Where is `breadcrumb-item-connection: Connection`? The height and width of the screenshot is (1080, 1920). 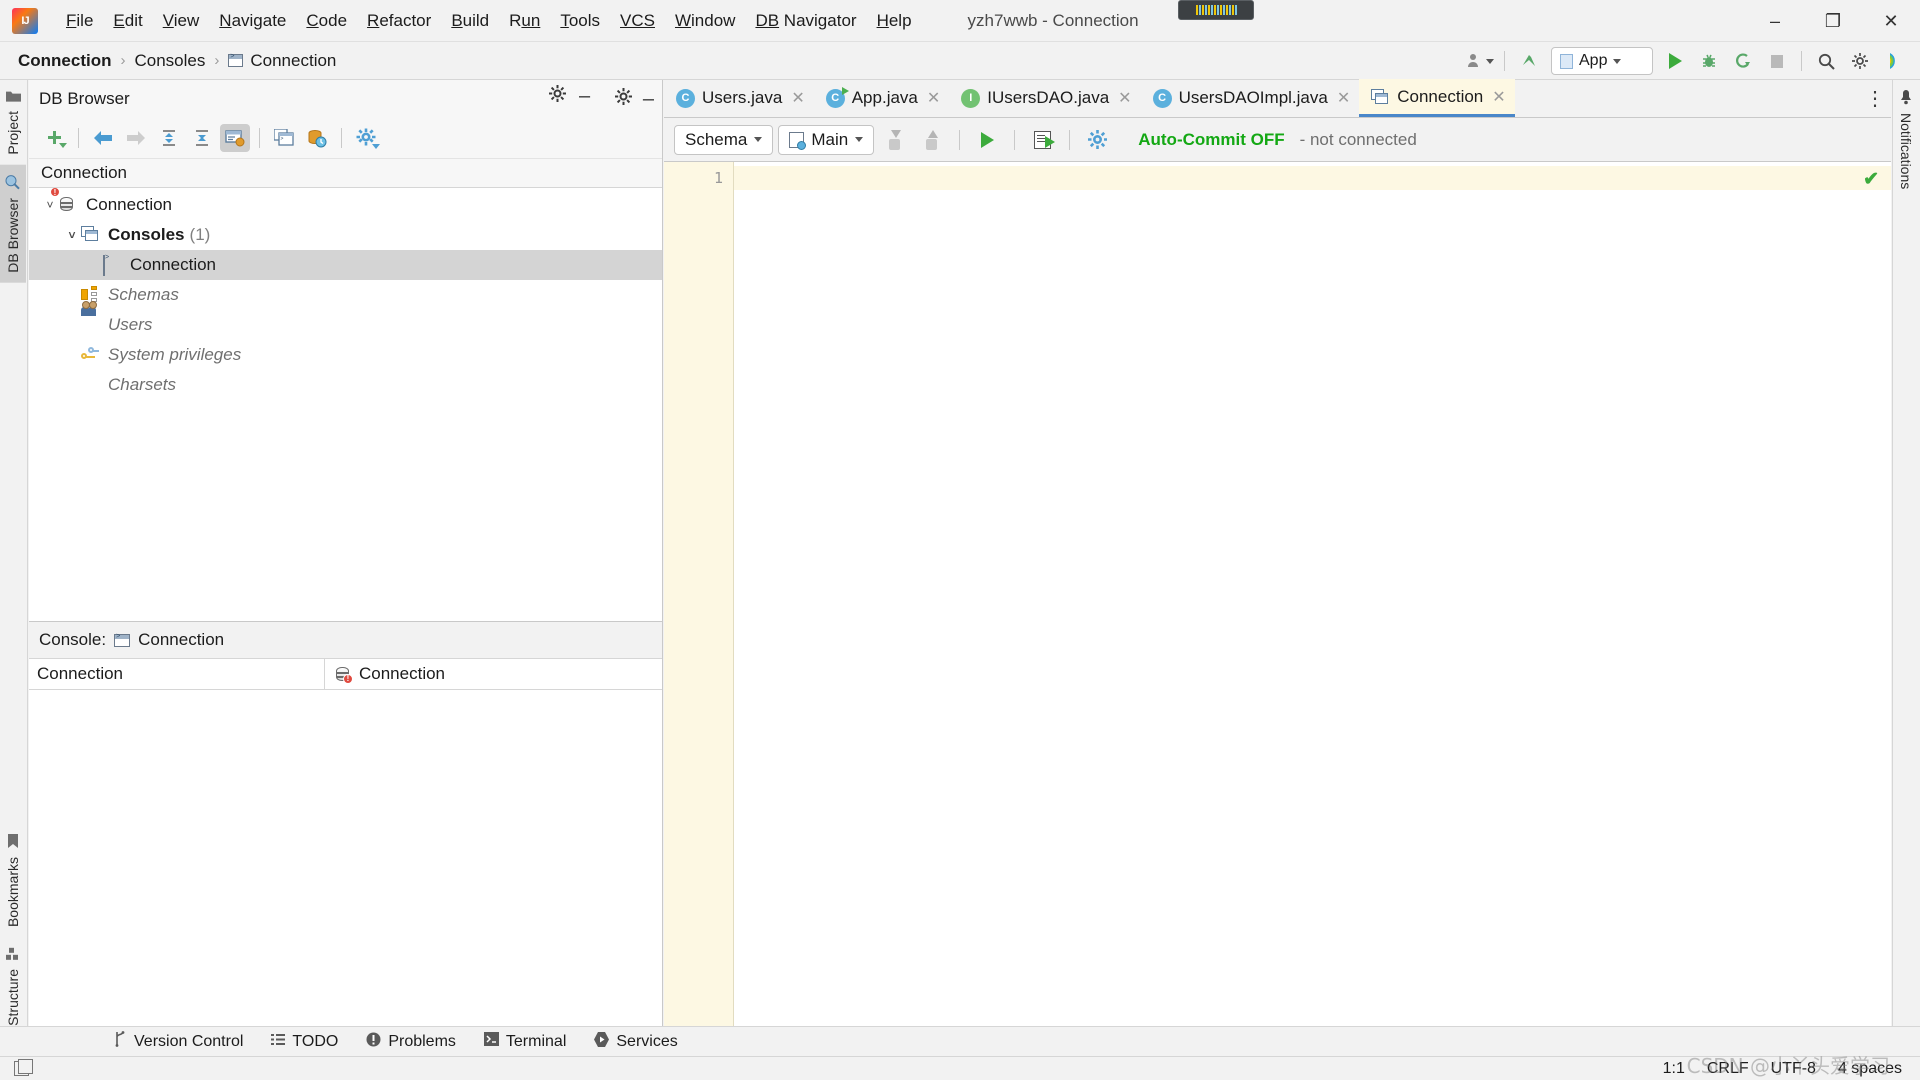 breadcrumb-item-connection: Connection is located at coordinates (65, 61).